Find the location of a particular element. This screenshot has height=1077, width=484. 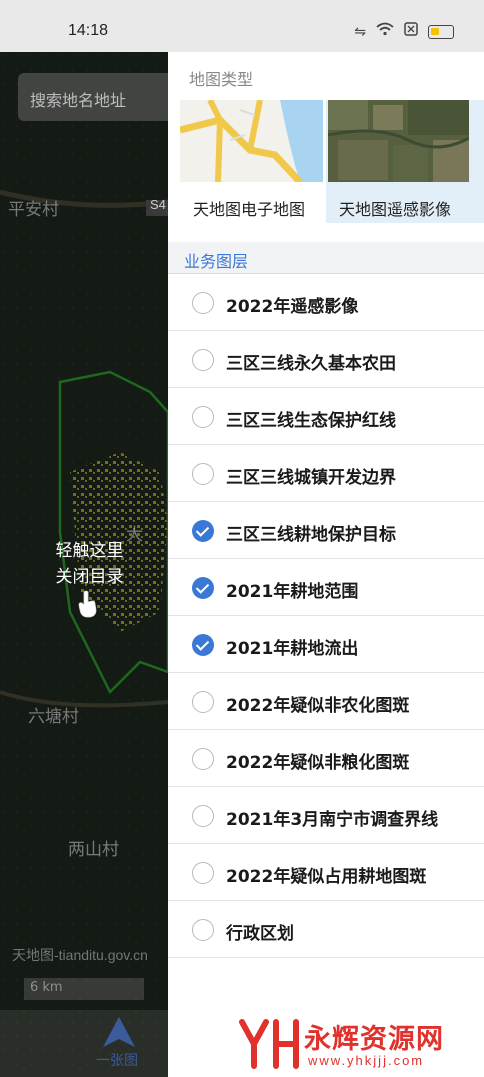

layer-row: 2021年3月南宁市调查界线 is located at coordinates (326, 815).